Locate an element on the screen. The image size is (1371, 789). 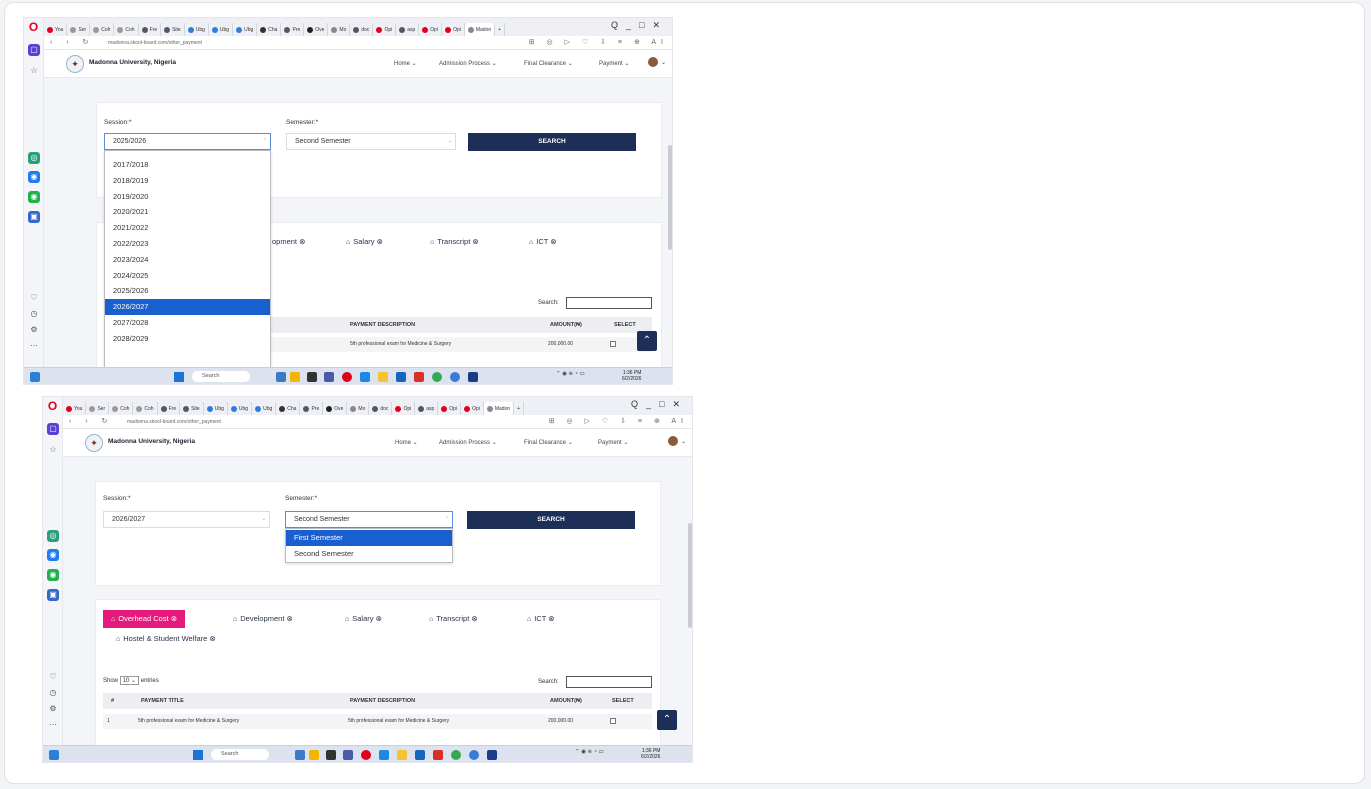
new-tab-button: + is located at coordinates (500, 29).